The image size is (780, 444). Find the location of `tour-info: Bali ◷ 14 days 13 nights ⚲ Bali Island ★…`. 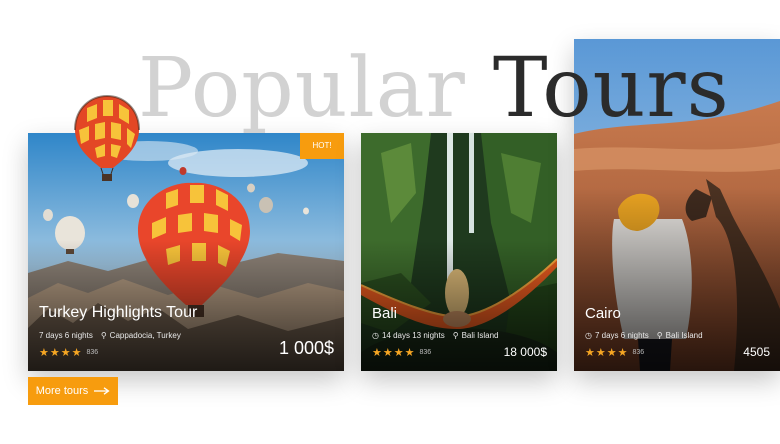

tour-info: Bali ◷ 14 days 13 nights ⚲ Bali Island ★… is located at coordinates (459, 332).